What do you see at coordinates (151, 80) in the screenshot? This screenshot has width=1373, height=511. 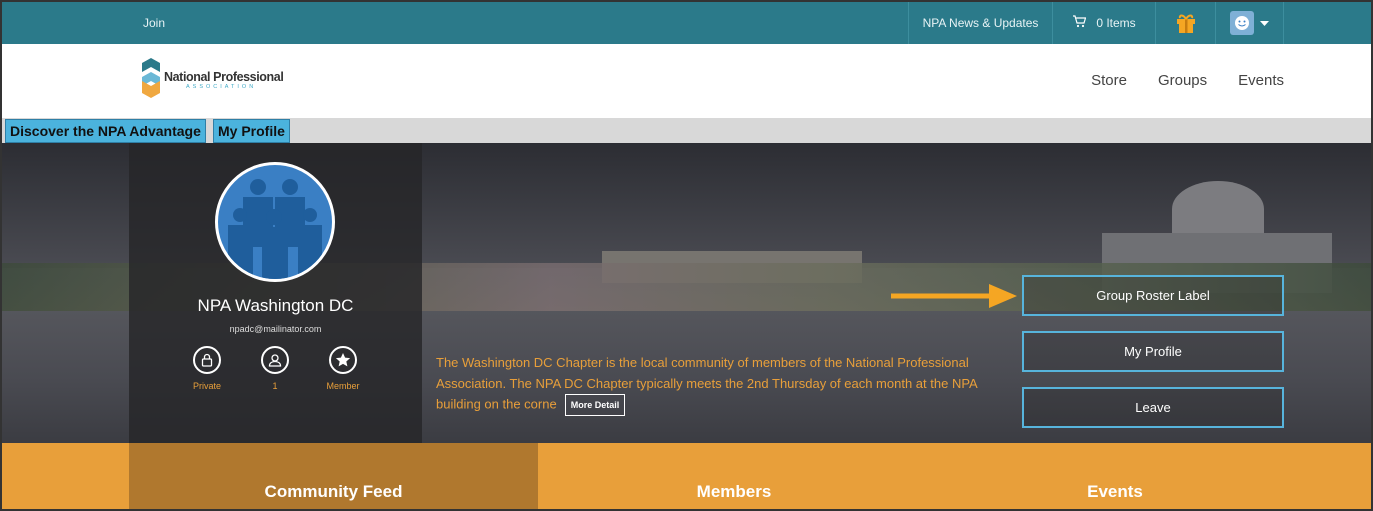 I see `logo-mark-icon` at bounding box center [151, 80].